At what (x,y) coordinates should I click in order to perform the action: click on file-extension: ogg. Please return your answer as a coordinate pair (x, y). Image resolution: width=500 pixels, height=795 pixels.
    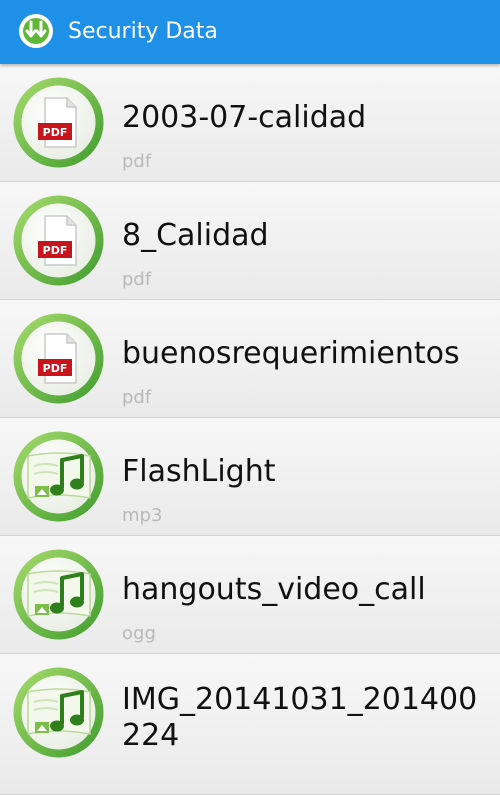
    Looking at the image, I should click on (139, 633).